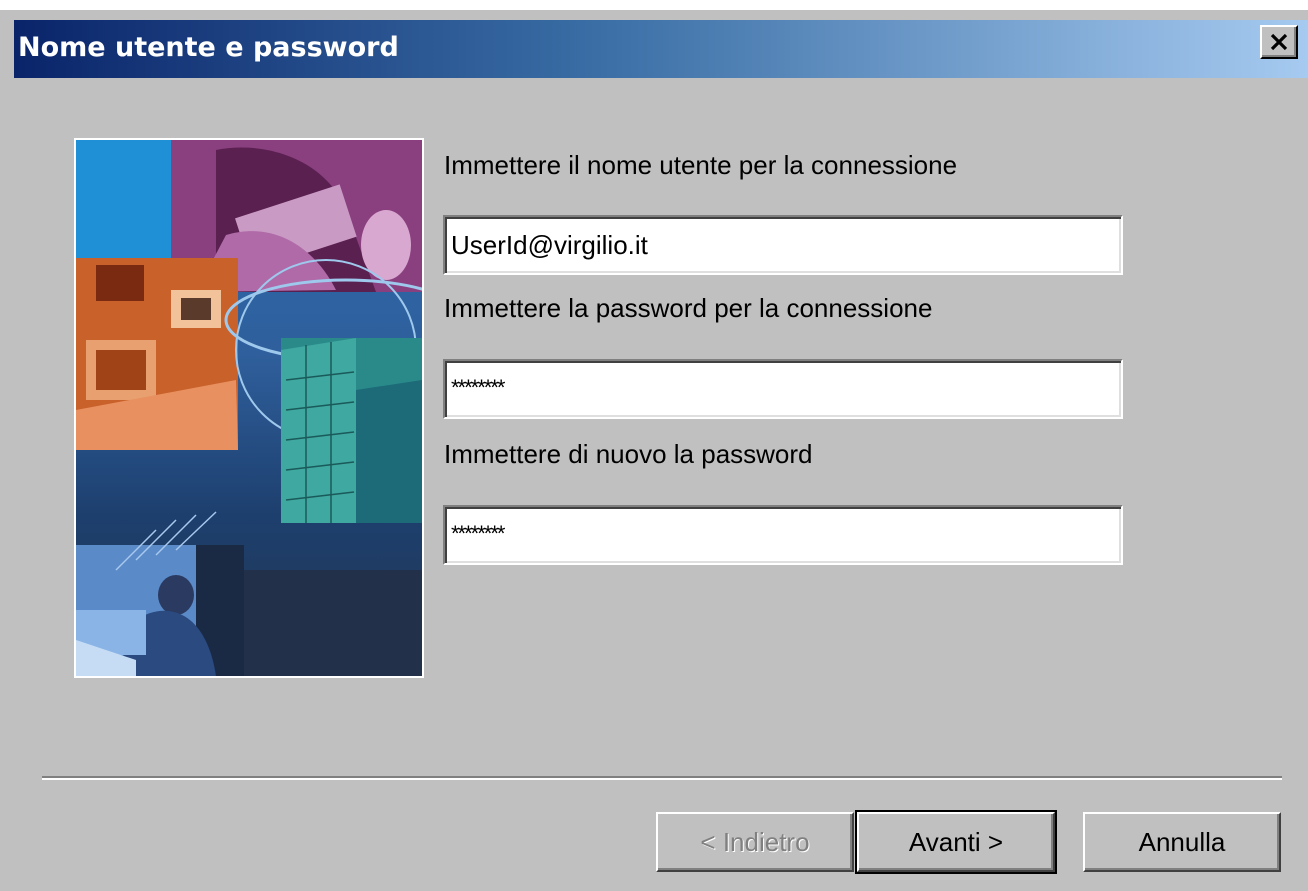 The height and width of the screenshot is (891, 1308). What do you see at coordinates (956, 842) in the screenshot?
I see `next-button: Avanti >` at bounding box center [956, 842].